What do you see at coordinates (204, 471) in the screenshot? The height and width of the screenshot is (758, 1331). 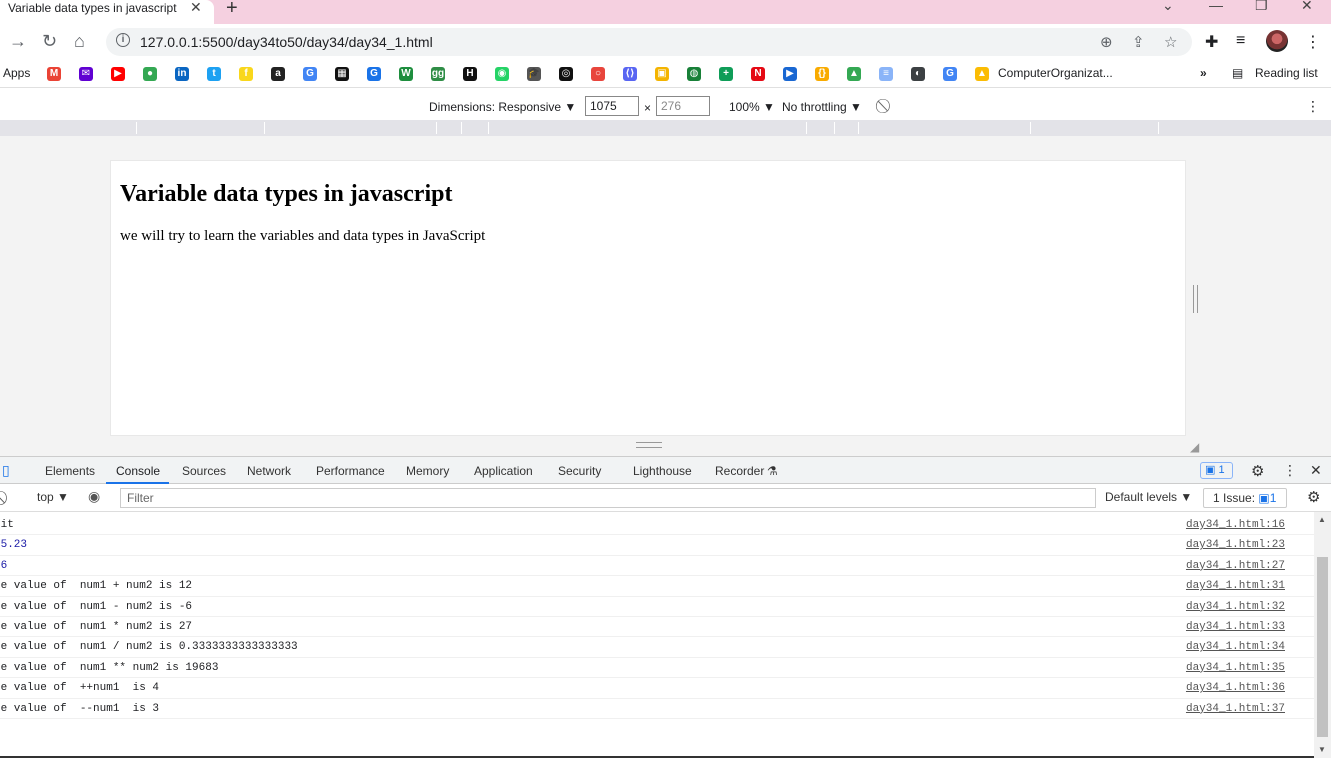 I see `tab-sources: Sources` at bounding box center [204, 471].